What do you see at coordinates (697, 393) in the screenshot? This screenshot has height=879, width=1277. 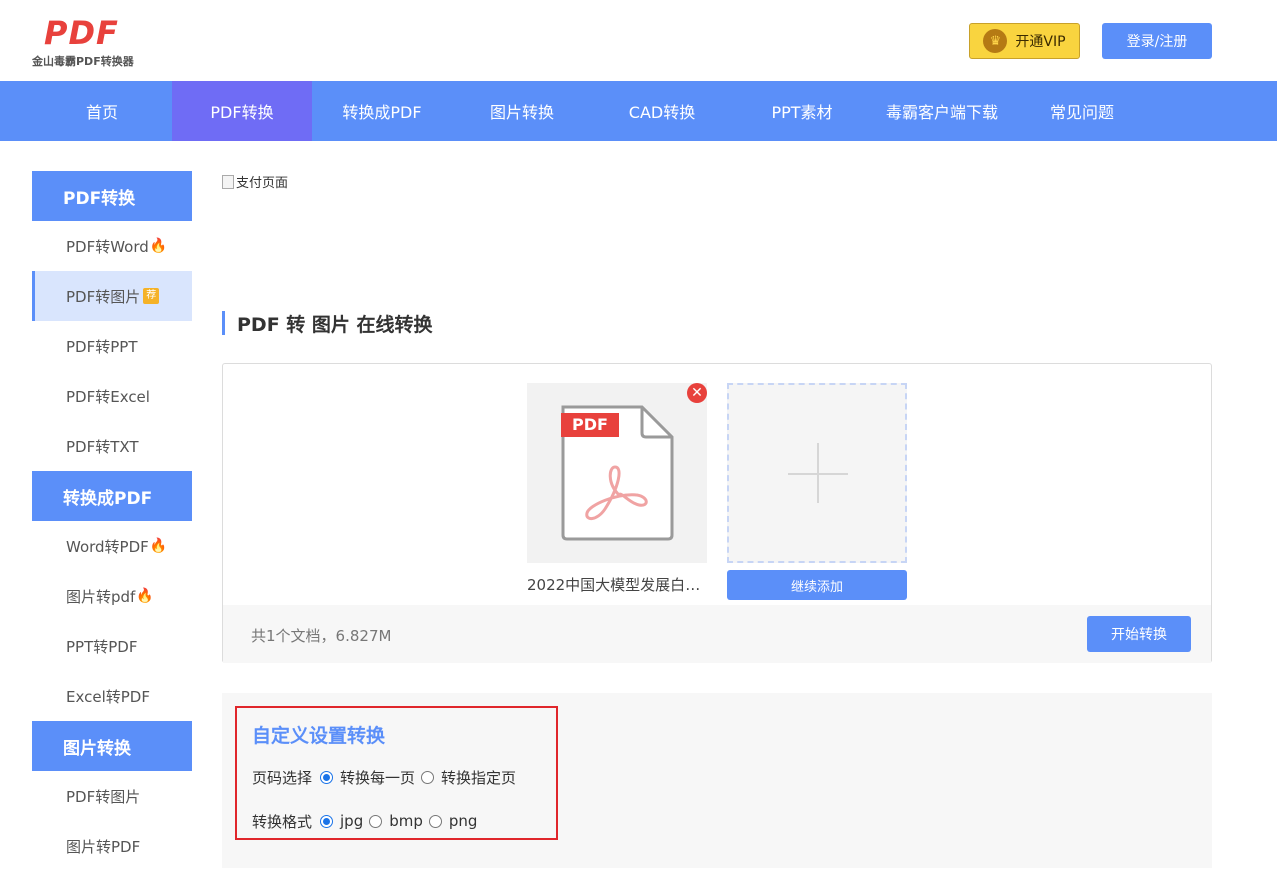 I see `remove-file-icon: ✕` at bounding box center [697, 393].